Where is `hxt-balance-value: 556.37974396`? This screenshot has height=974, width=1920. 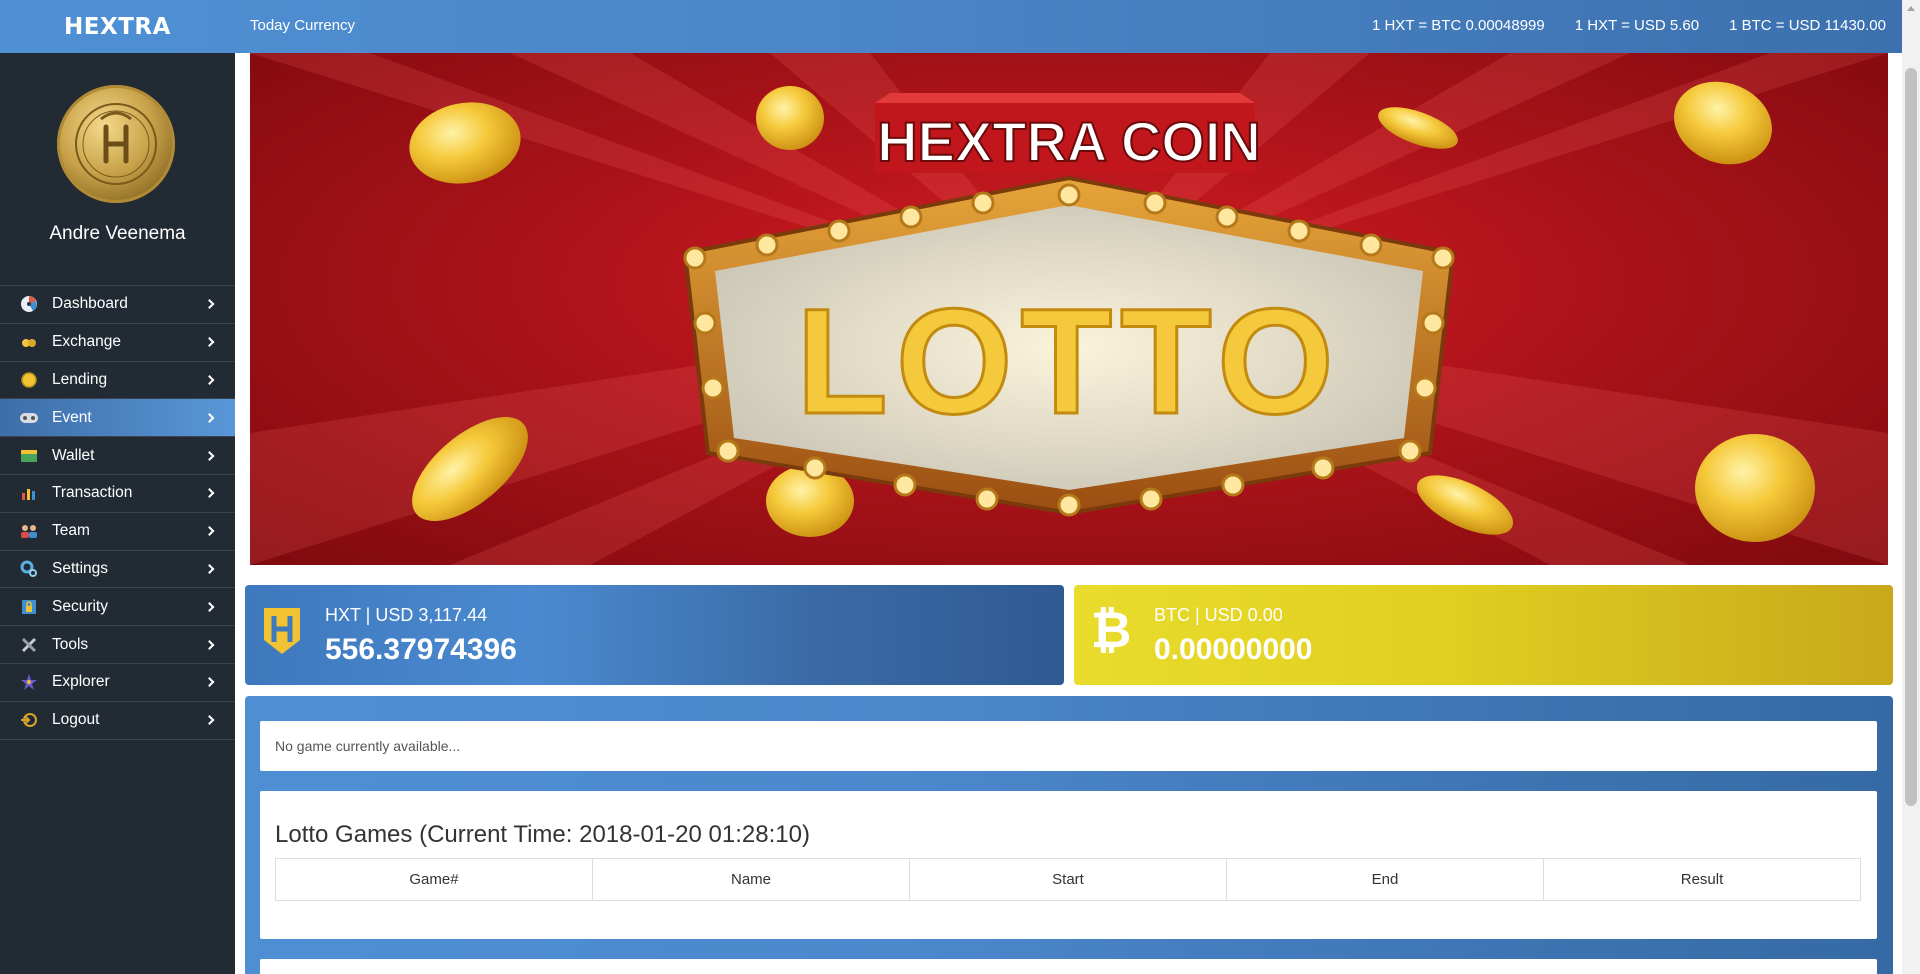
hxt-balance-value: 556.37974396 is located at coordinates (421, 649).